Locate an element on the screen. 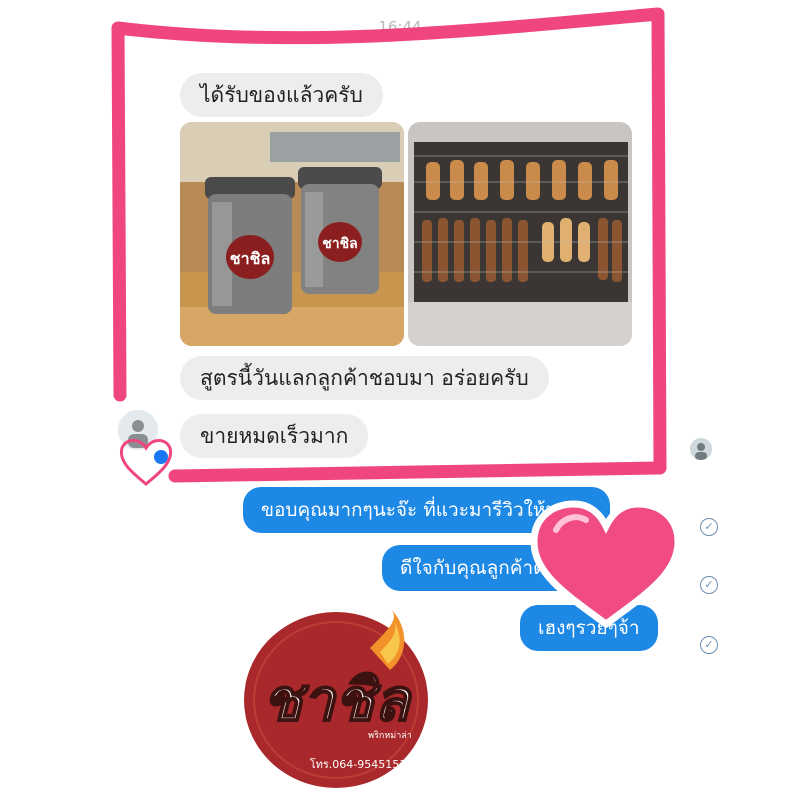 The height and width of the screenshot is (800, 800). grilled-skewers-image is located at coordinates (520, 234).